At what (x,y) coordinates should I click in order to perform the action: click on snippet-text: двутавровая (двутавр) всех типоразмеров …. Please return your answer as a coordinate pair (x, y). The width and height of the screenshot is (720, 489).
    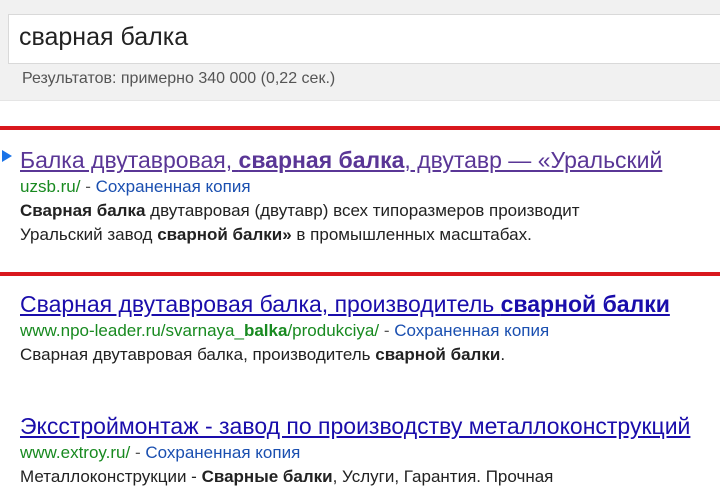
    Looking at the image, I should click on (362, 210).